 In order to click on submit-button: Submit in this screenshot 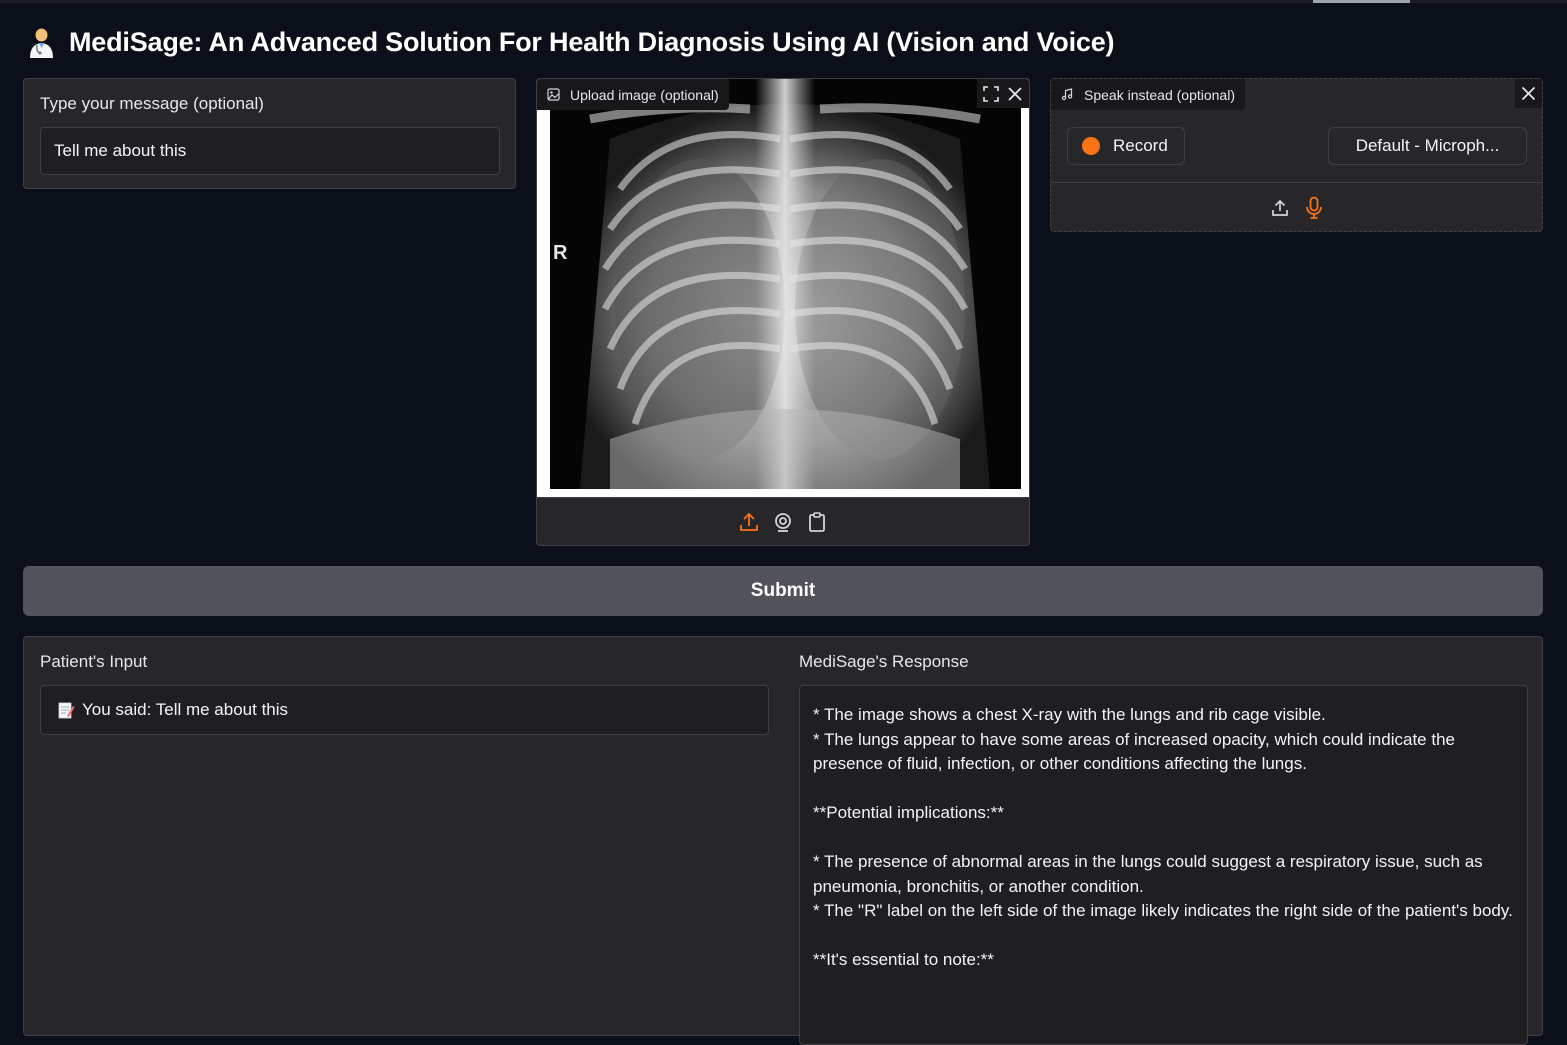, I will do `click(783, 591)`.